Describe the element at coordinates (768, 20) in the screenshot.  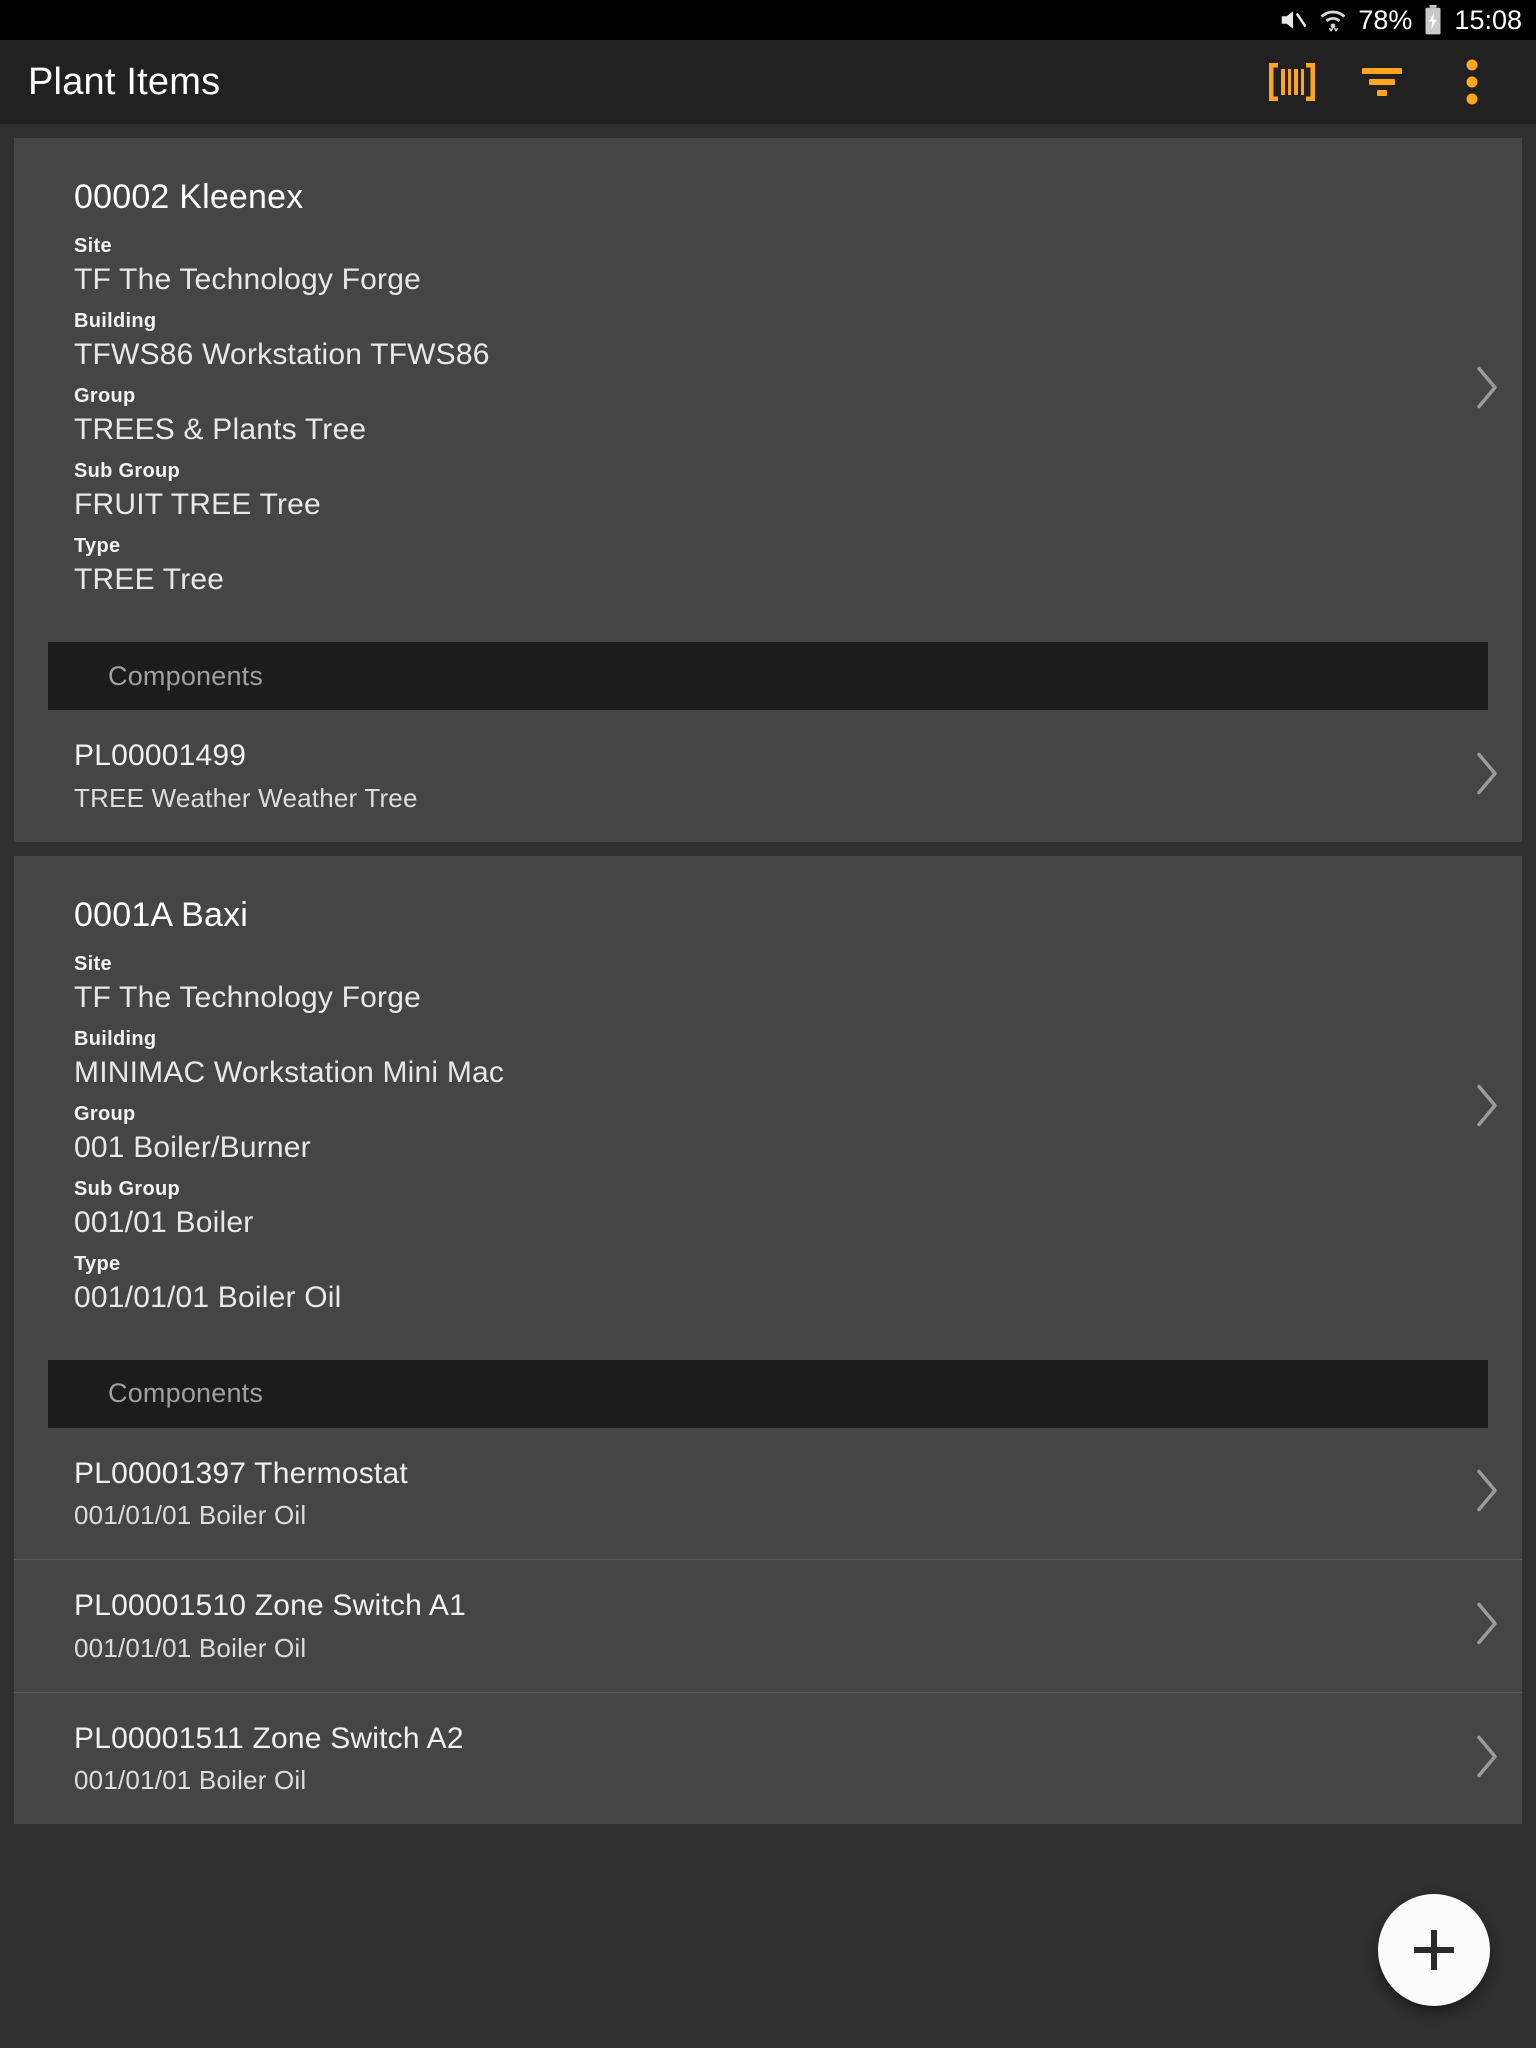
I see `status-bar: 78% 15:08` at that location.